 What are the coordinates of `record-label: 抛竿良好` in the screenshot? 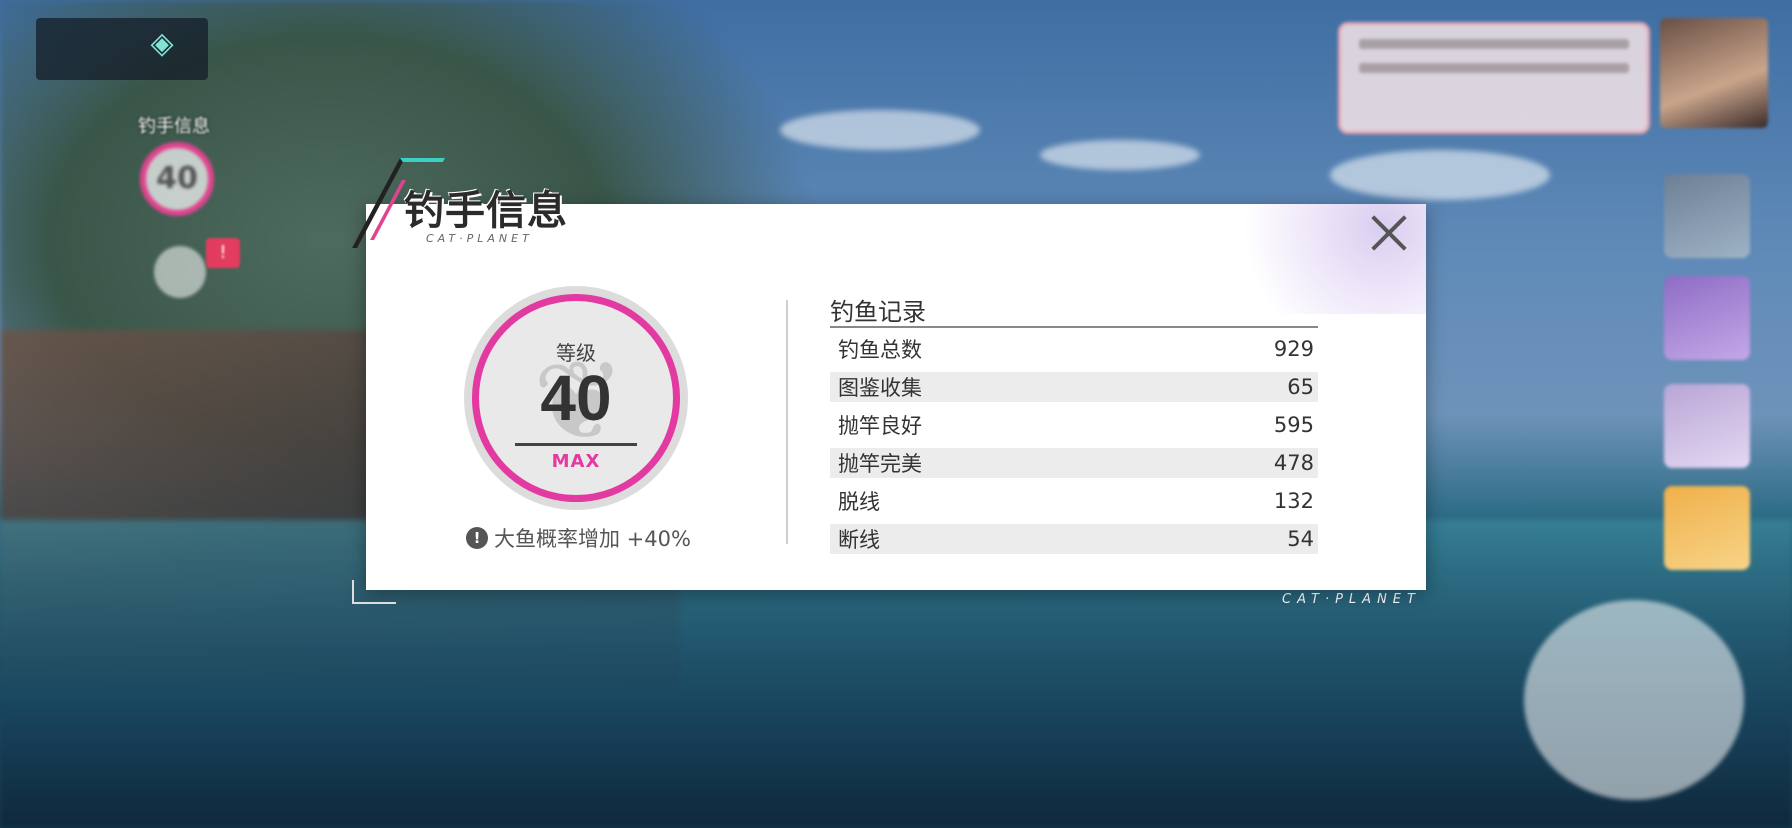 It's located at (880, 426).